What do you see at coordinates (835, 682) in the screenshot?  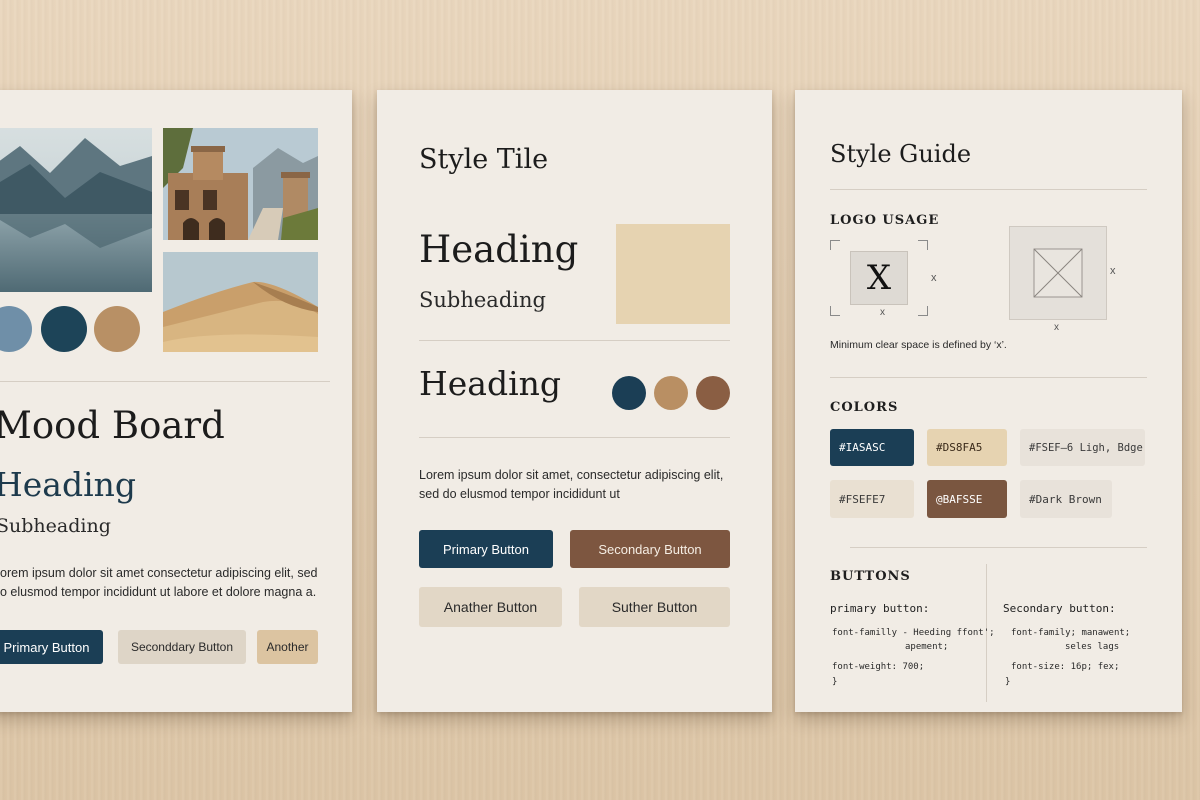 I see `primary-spec-line: }` at bounding box center [835, 682].